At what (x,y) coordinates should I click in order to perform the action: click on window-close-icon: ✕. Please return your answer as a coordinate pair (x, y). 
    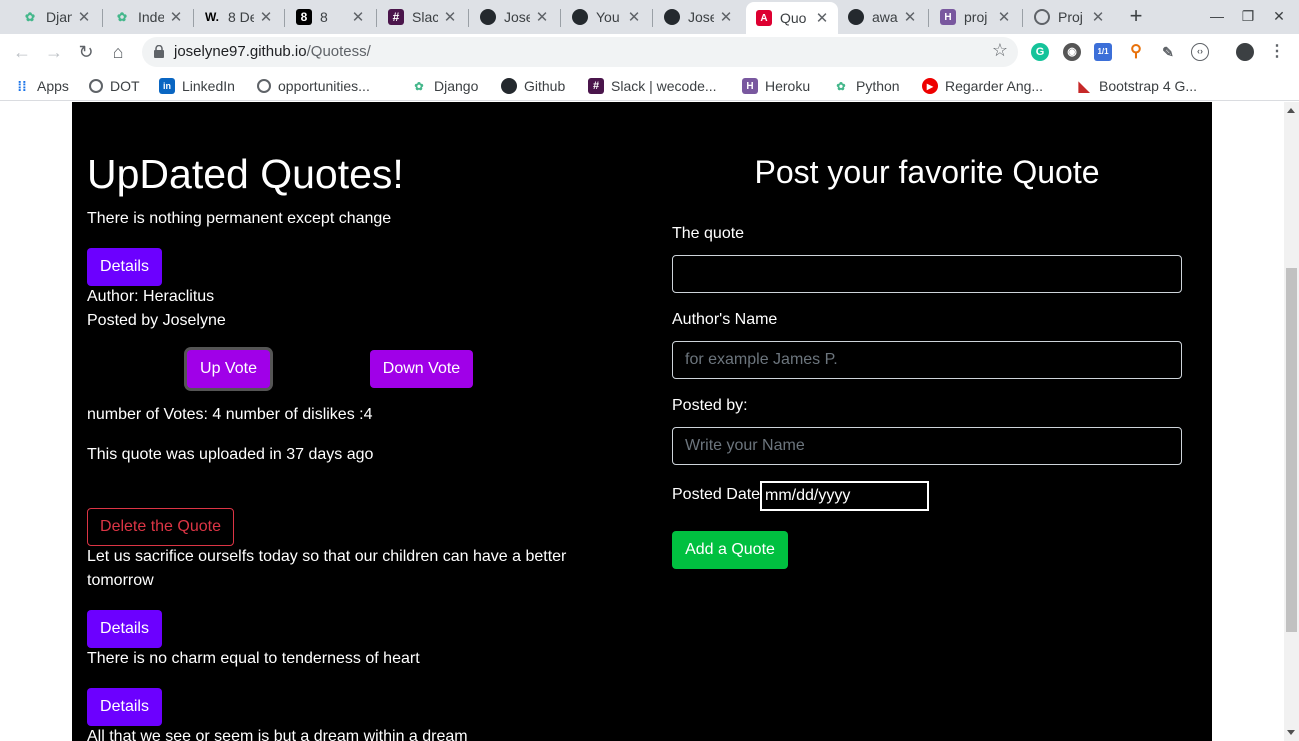
    Looking at the image, I should click on (1279, 16).